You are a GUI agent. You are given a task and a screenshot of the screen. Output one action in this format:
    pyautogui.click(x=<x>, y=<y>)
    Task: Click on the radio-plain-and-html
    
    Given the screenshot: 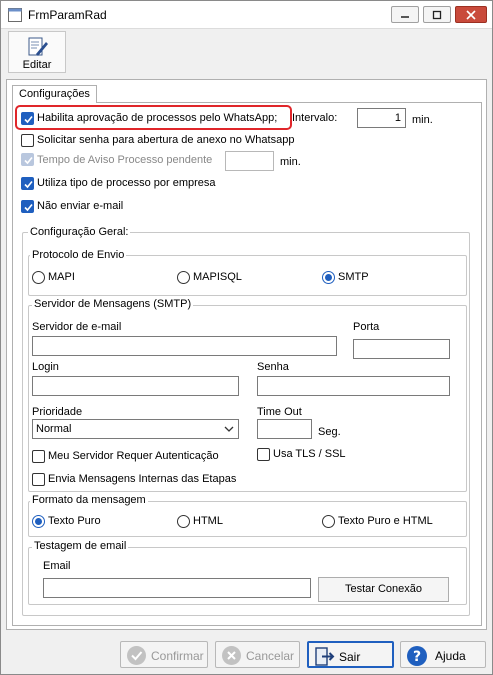 What is the action you would take?
    pyautogui.click(x=328, y=521)
    